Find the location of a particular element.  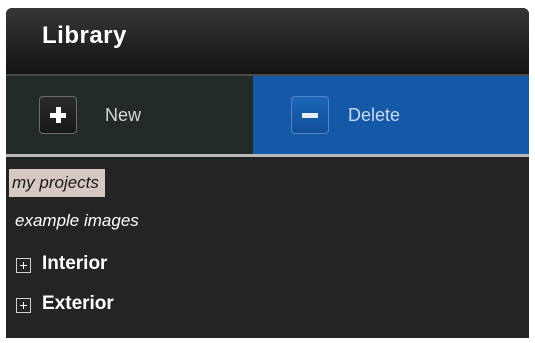

delete-button: Delete is located at coordinates (391, 115).